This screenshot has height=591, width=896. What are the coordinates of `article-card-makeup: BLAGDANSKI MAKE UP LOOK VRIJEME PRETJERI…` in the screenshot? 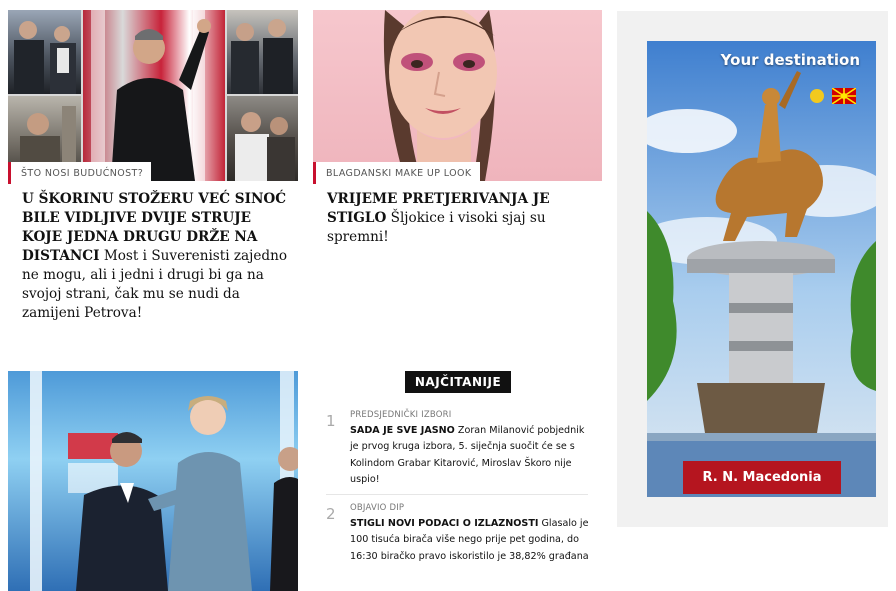 It's located at (457, 135).